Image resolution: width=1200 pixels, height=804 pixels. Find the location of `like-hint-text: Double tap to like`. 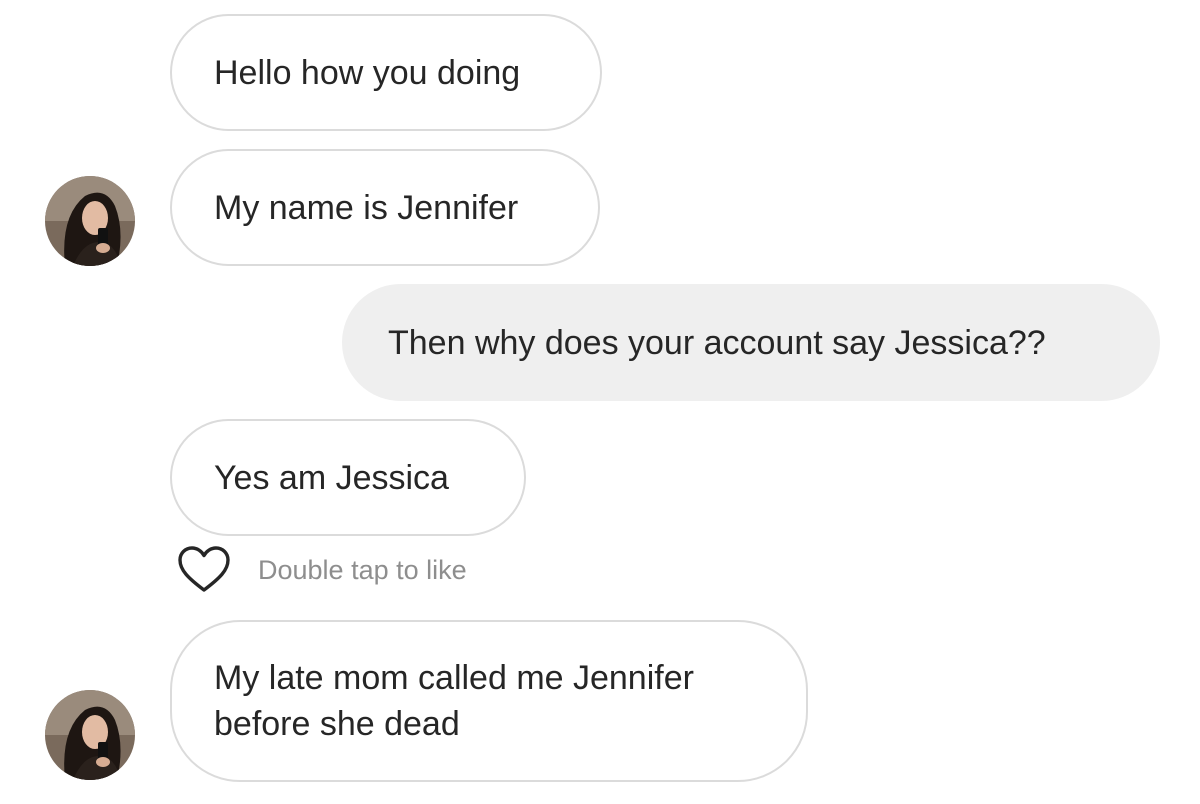

like-hint-text: Double tap to like is located at coordinates (362, 569).